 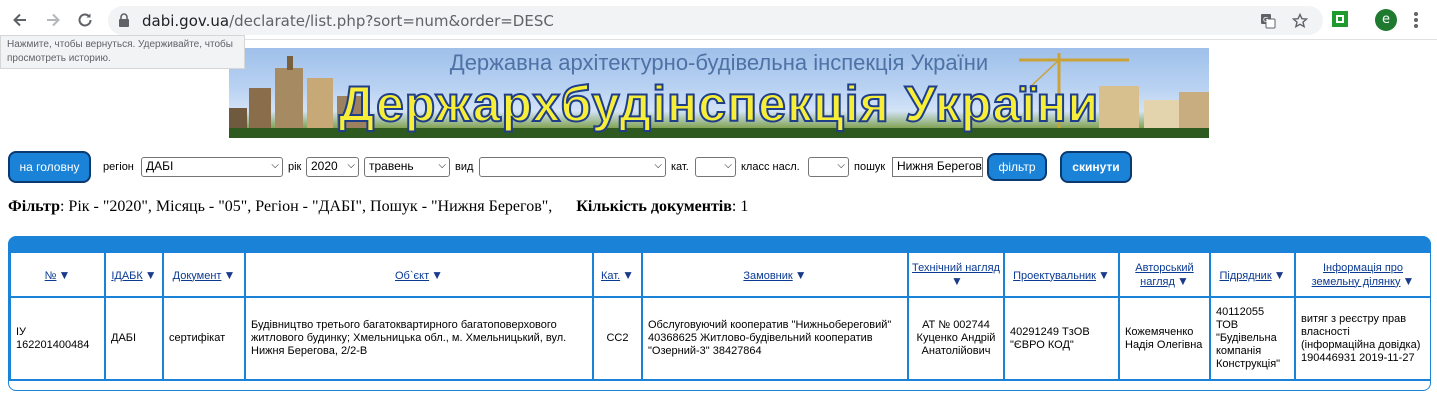 I want to click on search-input: Нижня Берегов, so click(x=937, y=167).